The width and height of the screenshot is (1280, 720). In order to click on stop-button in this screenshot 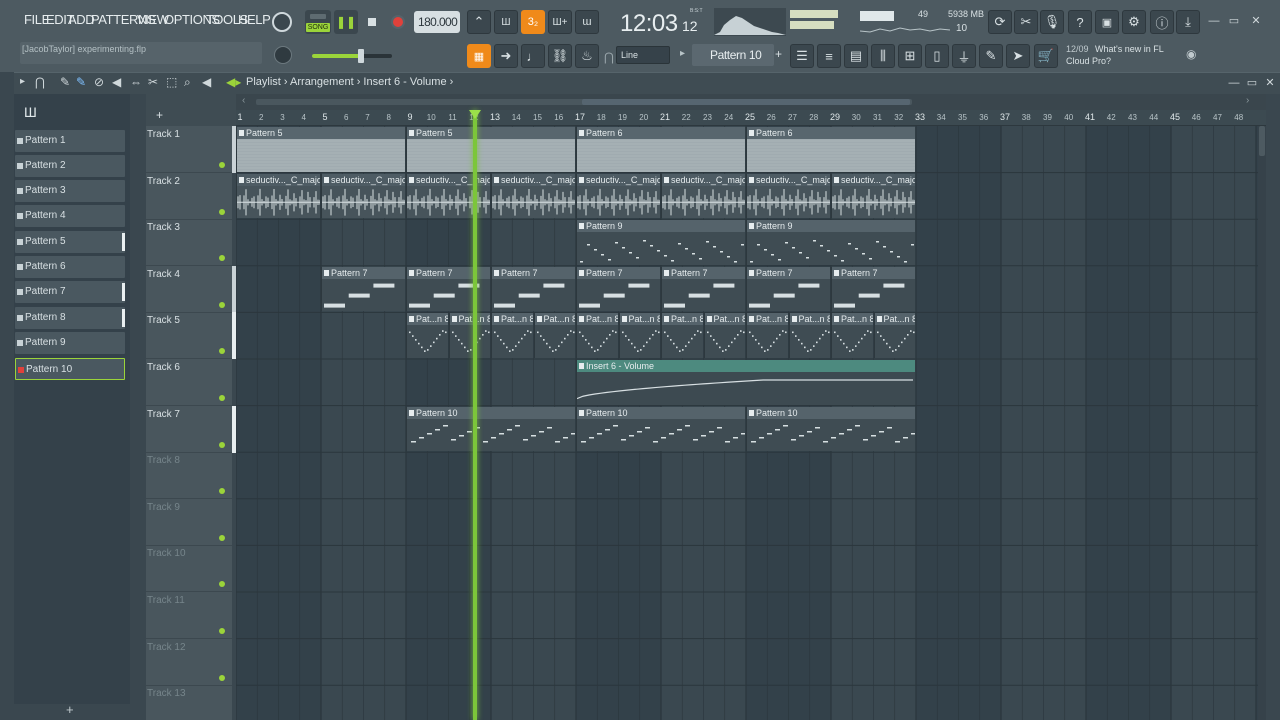, I will do `click(372, 22)`.